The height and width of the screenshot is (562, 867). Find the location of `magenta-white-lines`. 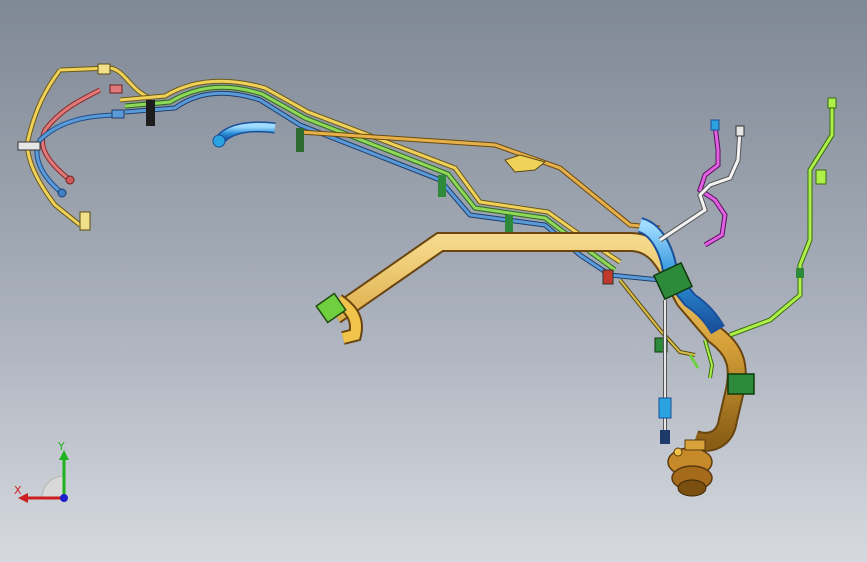

magenta-white-lines is located at coordinates (701, 183).